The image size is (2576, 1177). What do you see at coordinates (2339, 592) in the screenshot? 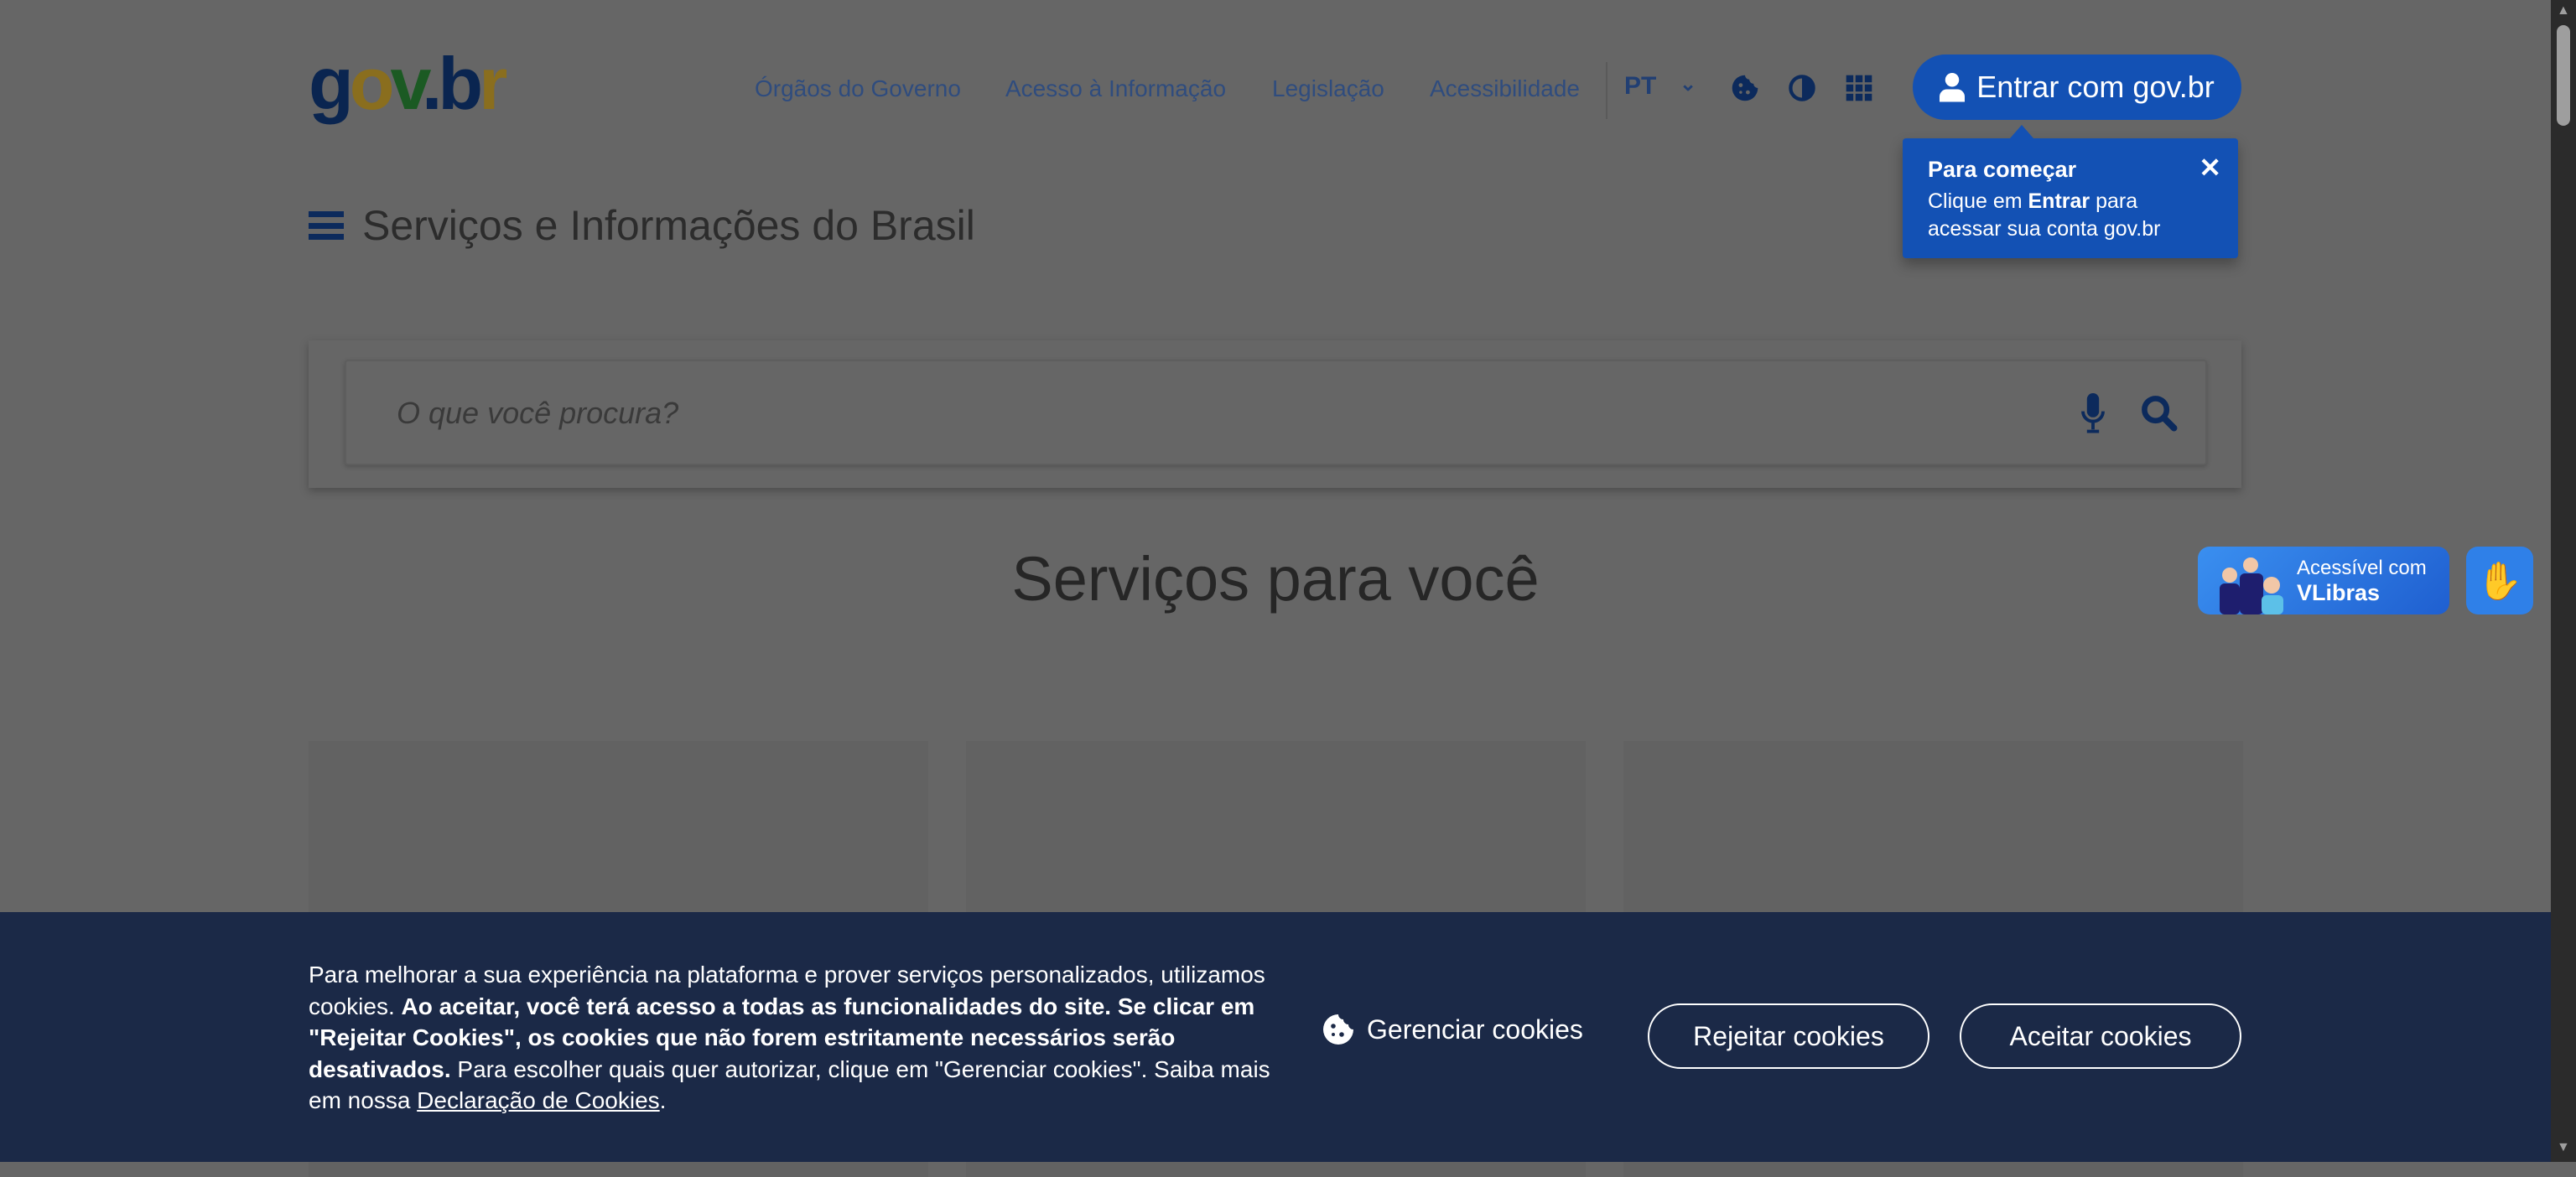
I see `vlibras-line2: VLibras` at bounding box center [2339, 592].